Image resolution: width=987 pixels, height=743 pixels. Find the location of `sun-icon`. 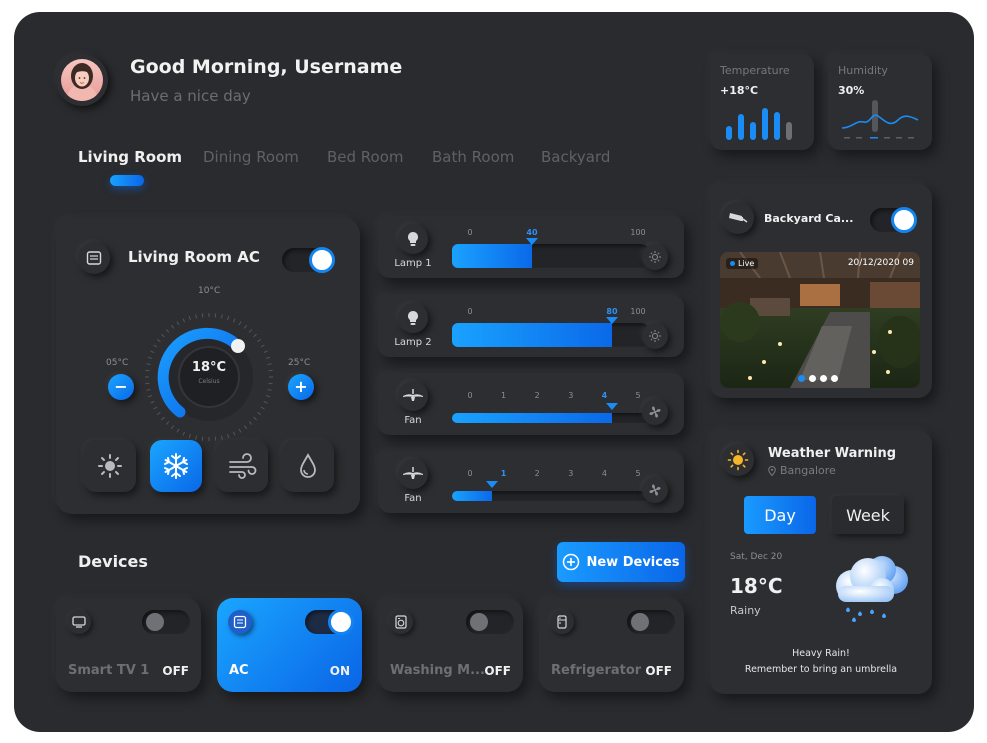

sun-icon is located at coordinates (110, 466).